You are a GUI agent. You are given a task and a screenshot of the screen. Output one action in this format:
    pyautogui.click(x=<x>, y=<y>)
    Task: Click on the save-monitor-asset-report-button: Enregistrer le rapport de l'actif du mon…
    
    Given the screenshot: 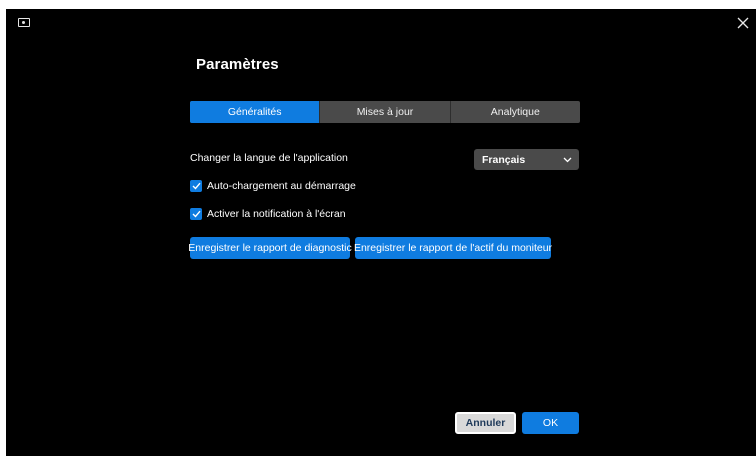 What is the action you would take?
    pyautogui.click(x=453, y=248)
    